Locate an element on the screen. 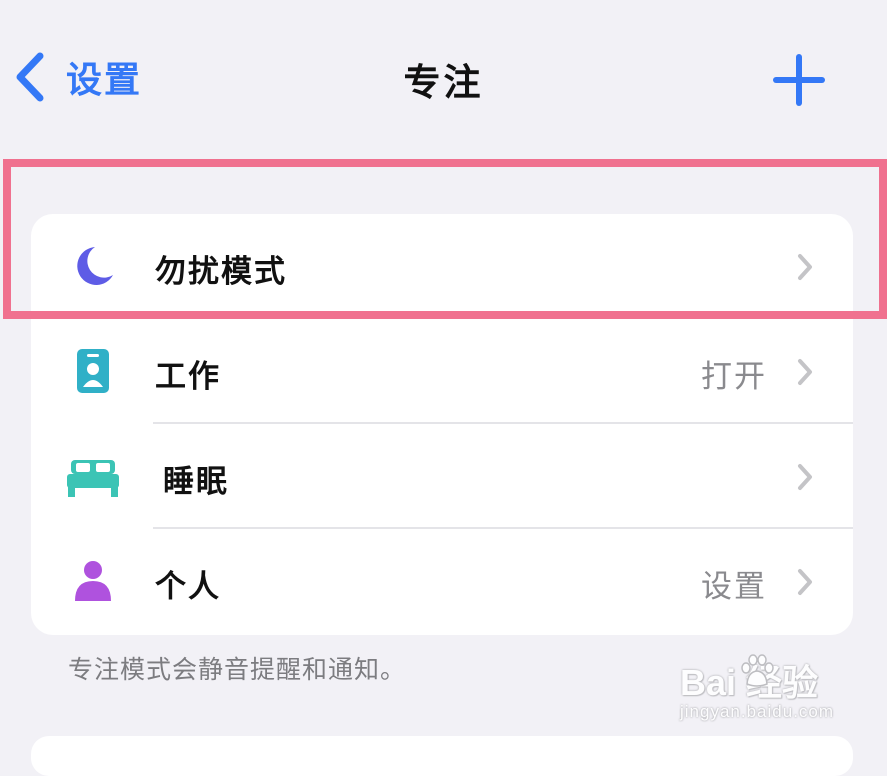 The height and width of the screenshot is (776, 887). add-button is located at coordinates (799, 80).